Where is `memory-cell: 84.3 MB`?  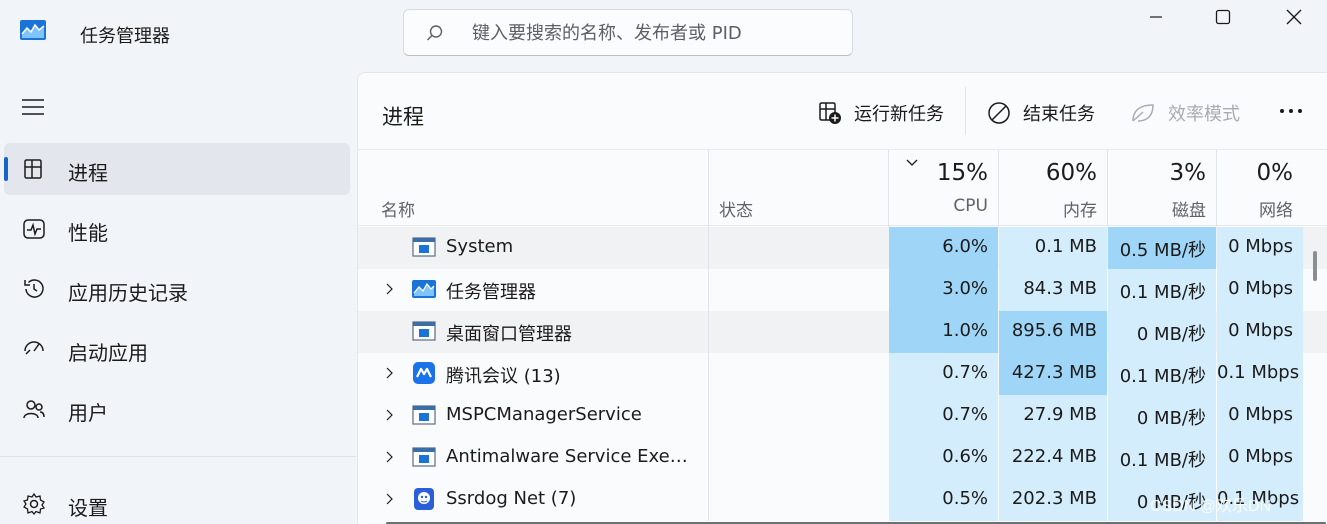
memory-cell: 84.3 MB is located at coordinates (1053, 290).